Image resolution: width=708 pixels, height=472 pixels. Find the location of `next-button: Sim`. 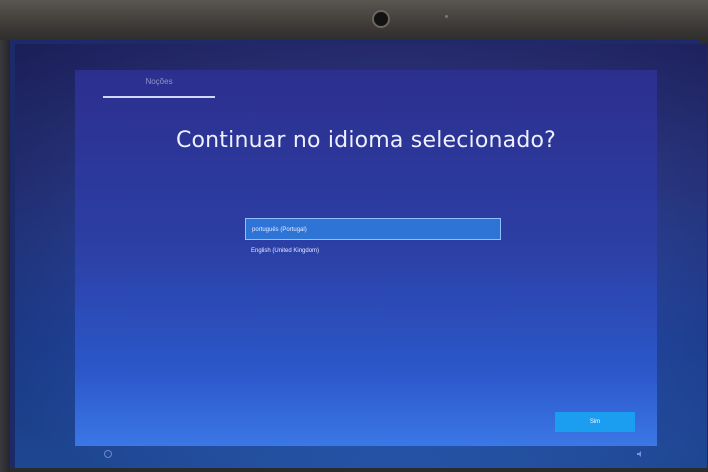

next-button: Sim is located at coordinates (595, 422).